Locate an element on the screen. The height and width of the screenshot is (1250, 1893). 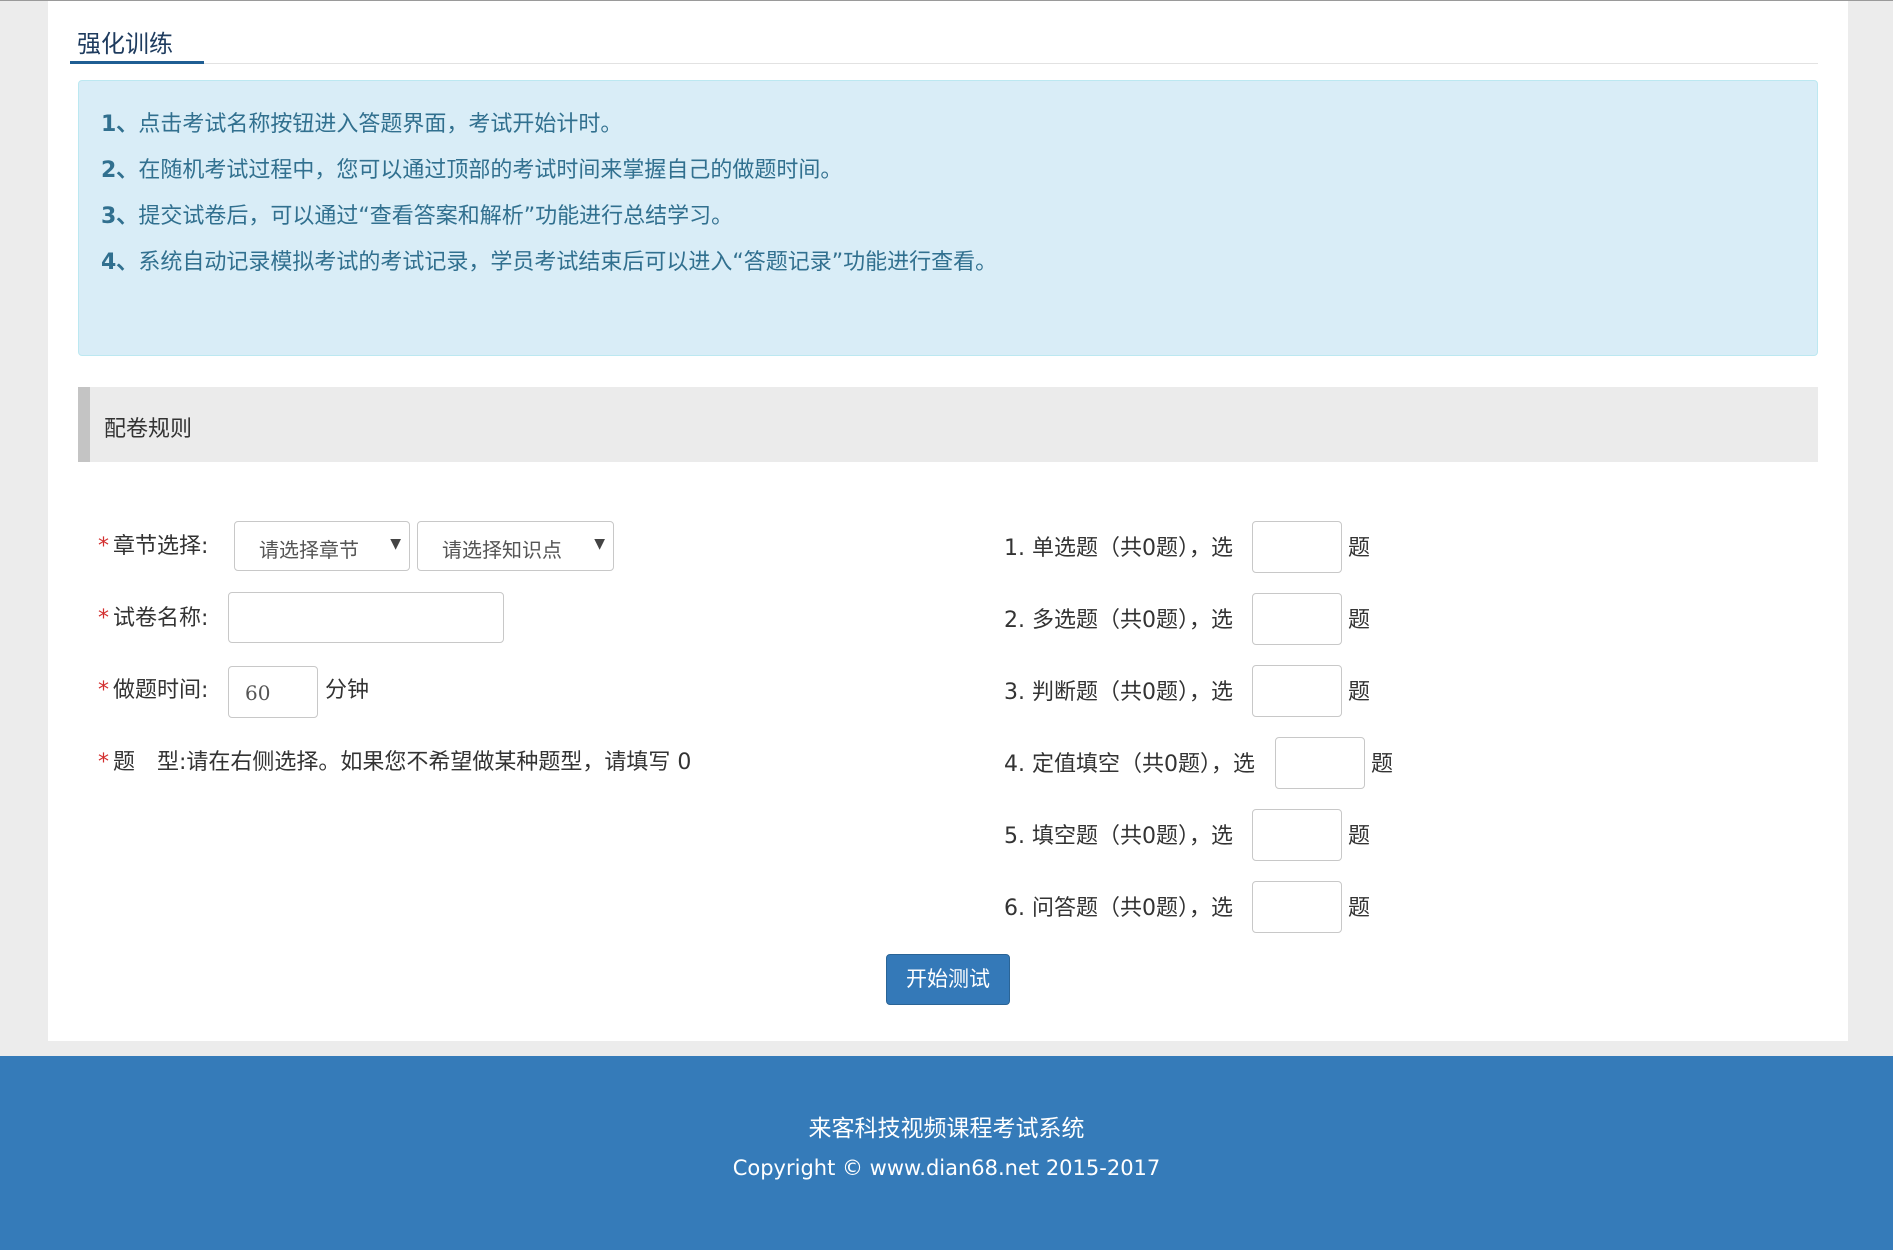
instruction-item: 1、点击考试名称按钮进入答题界面，考试开始计时。 is located at coordinates (959, 133).